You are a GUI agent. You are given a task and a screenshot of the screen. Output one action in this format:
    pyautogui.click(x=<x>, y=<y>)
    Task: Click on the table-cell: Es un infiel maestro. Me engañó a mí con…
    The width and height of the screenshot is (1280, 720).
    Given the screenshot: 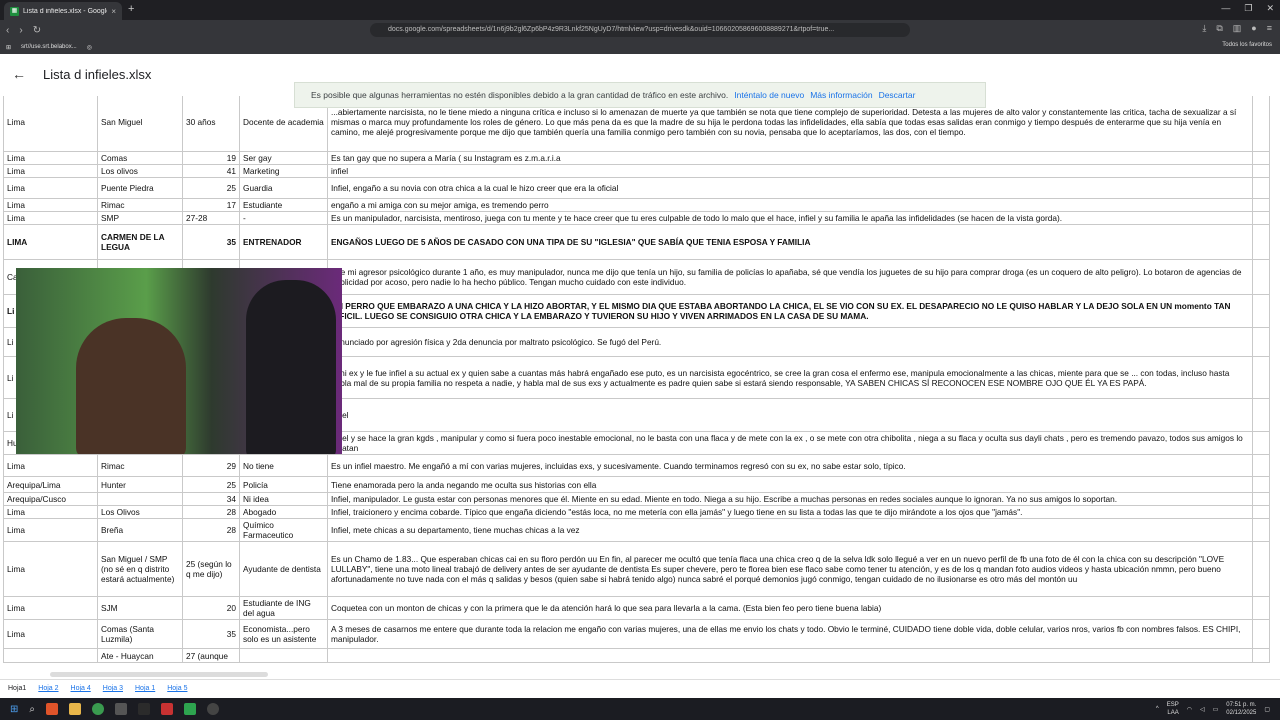 What is the action you would take?
    pyautogui.click(x=790, y=465)
    